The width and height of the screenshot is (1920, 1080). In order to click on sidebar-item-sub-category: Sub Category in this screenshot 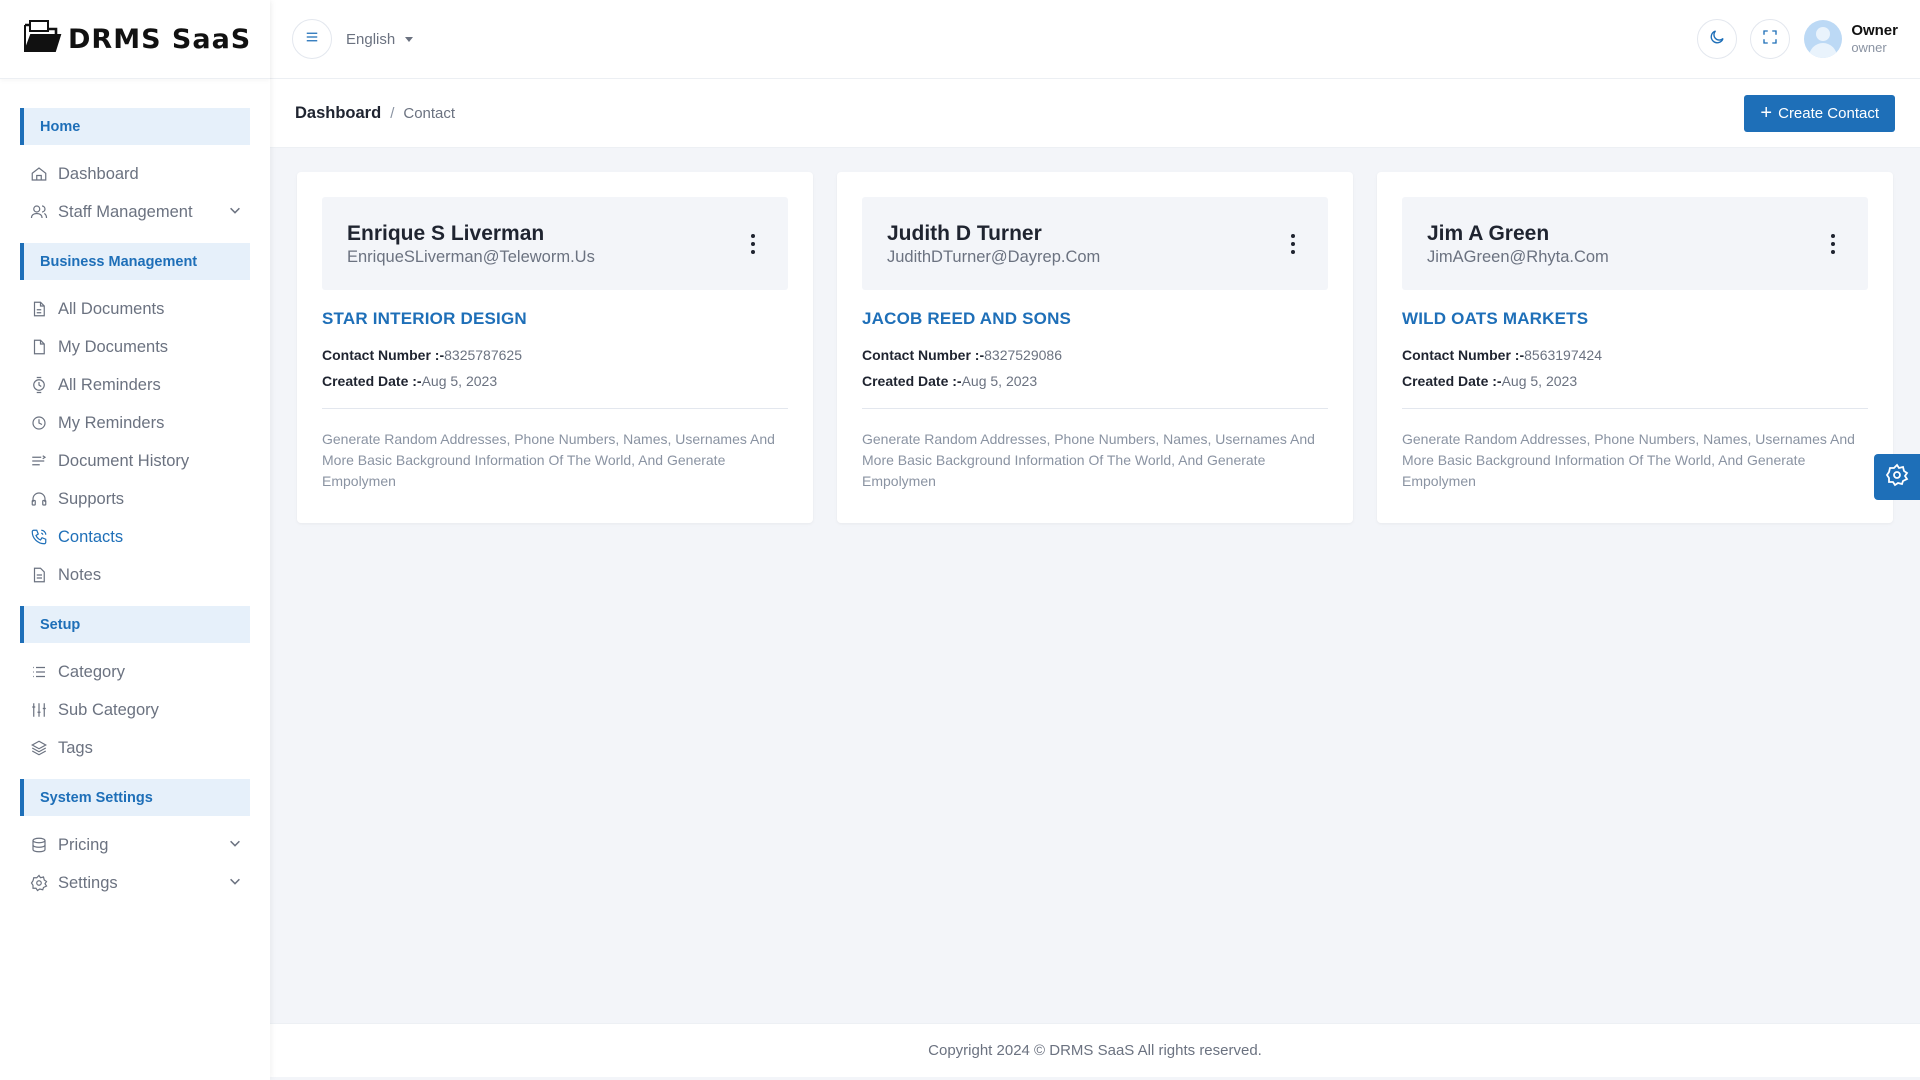, I will do `click(135, 710)`.